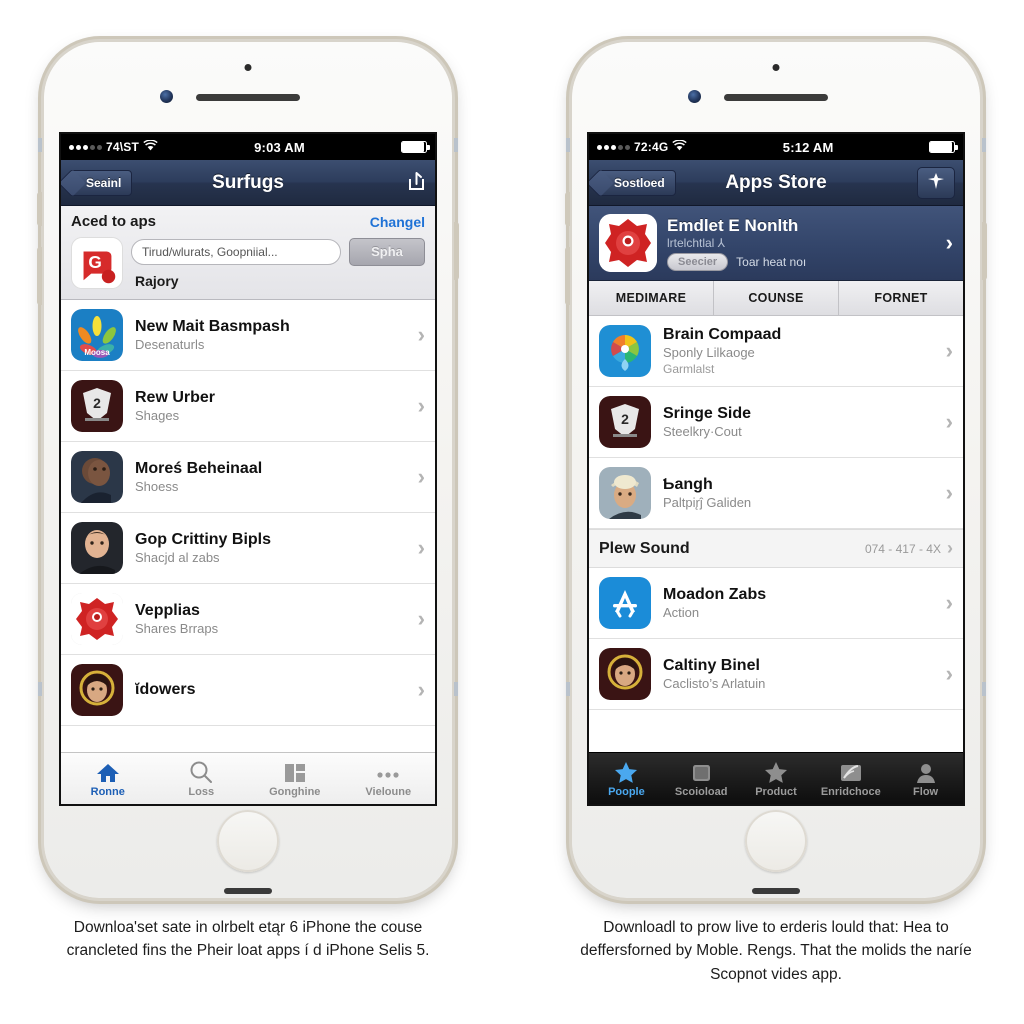 This screenshot has height=1024, width=1024. I want to click on person-icon, so click(926, 772).